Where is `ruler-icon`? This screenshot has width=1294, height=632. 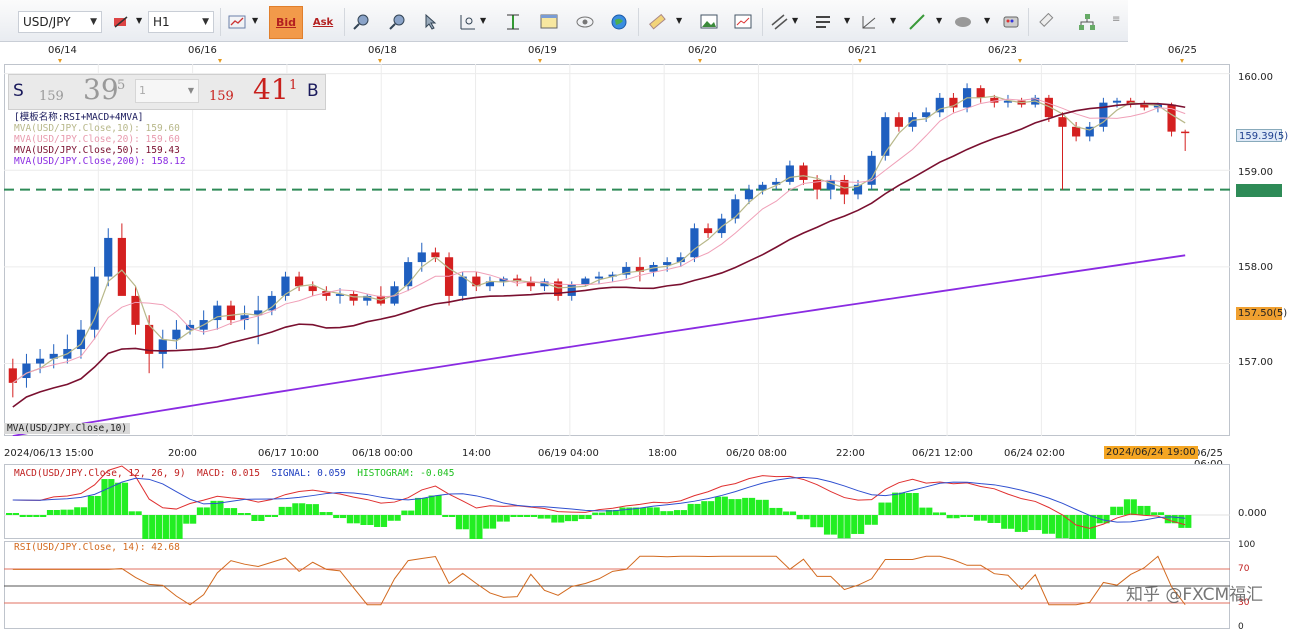 ruler-icon is located at coordinates (657, 22).